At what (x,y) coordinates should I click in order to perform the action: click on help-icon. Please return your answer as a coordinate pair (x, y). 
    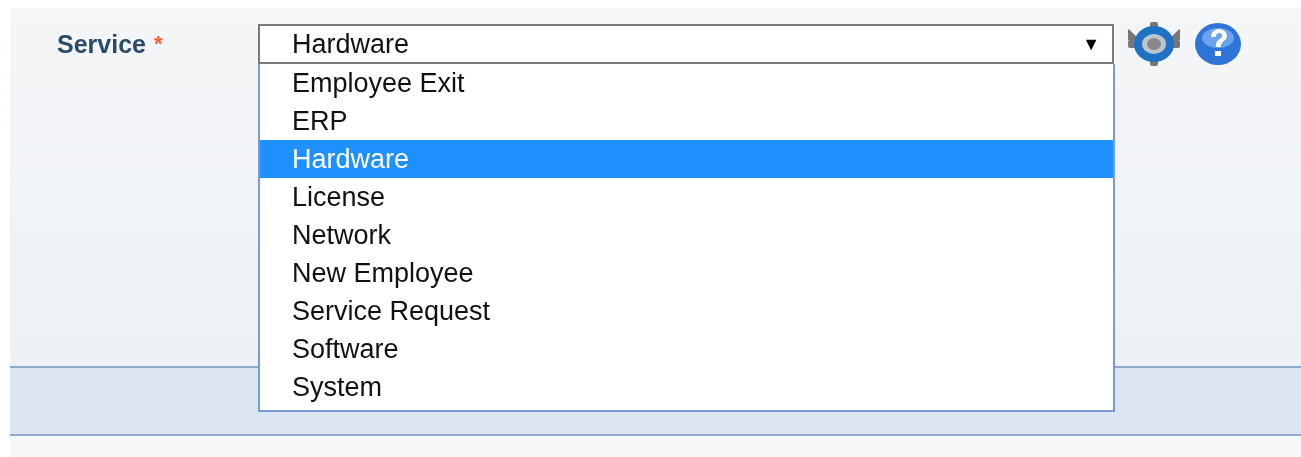
    Looking at the image, I should click on (1218, 44).